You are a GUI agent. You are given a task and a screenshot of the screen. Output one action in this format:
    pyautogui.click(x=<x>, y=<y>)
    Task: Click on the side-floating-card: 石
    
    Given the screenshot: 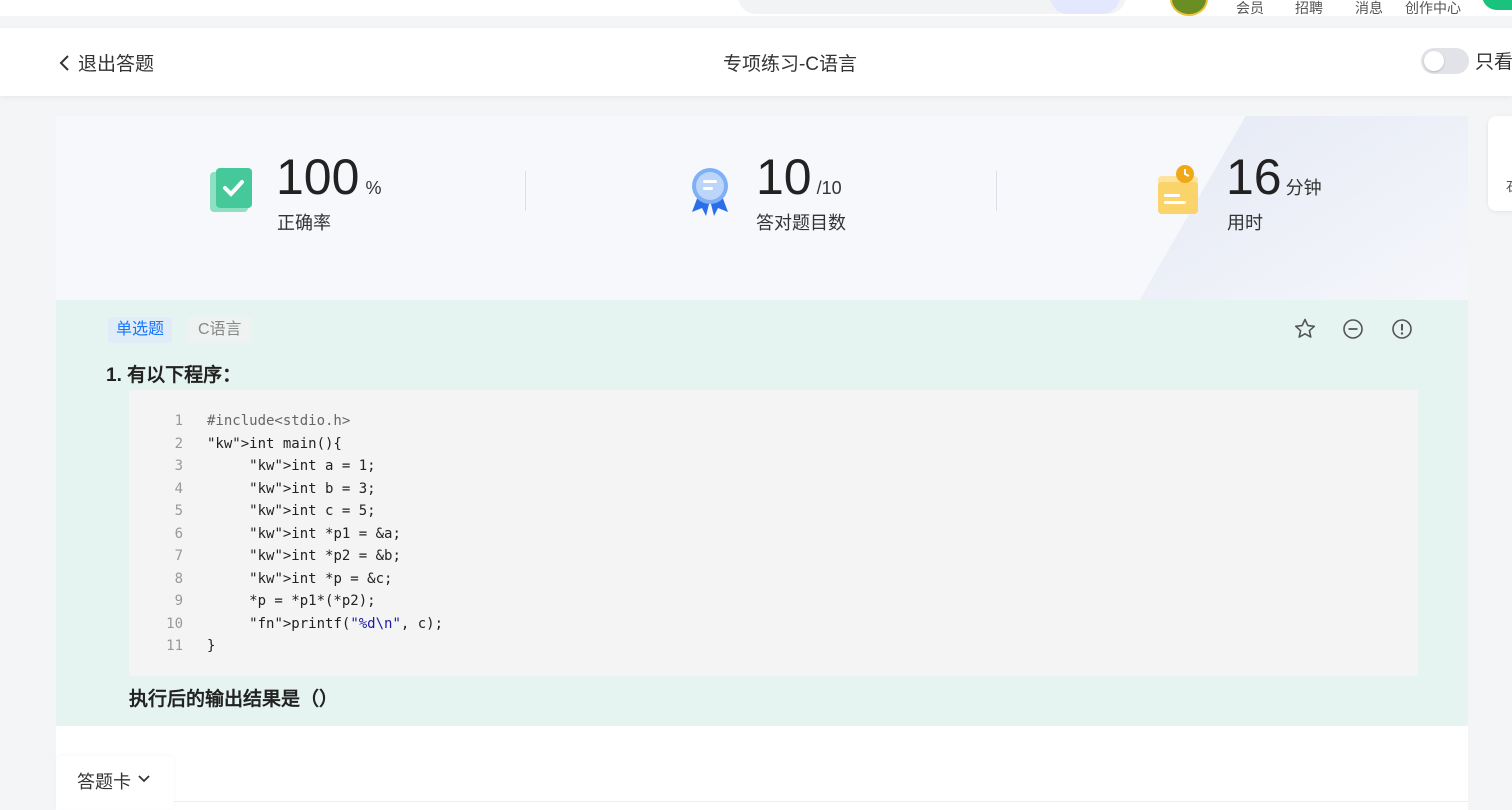 What is the action you would take?
    pyautogui.click(x=1500, y=163)
    